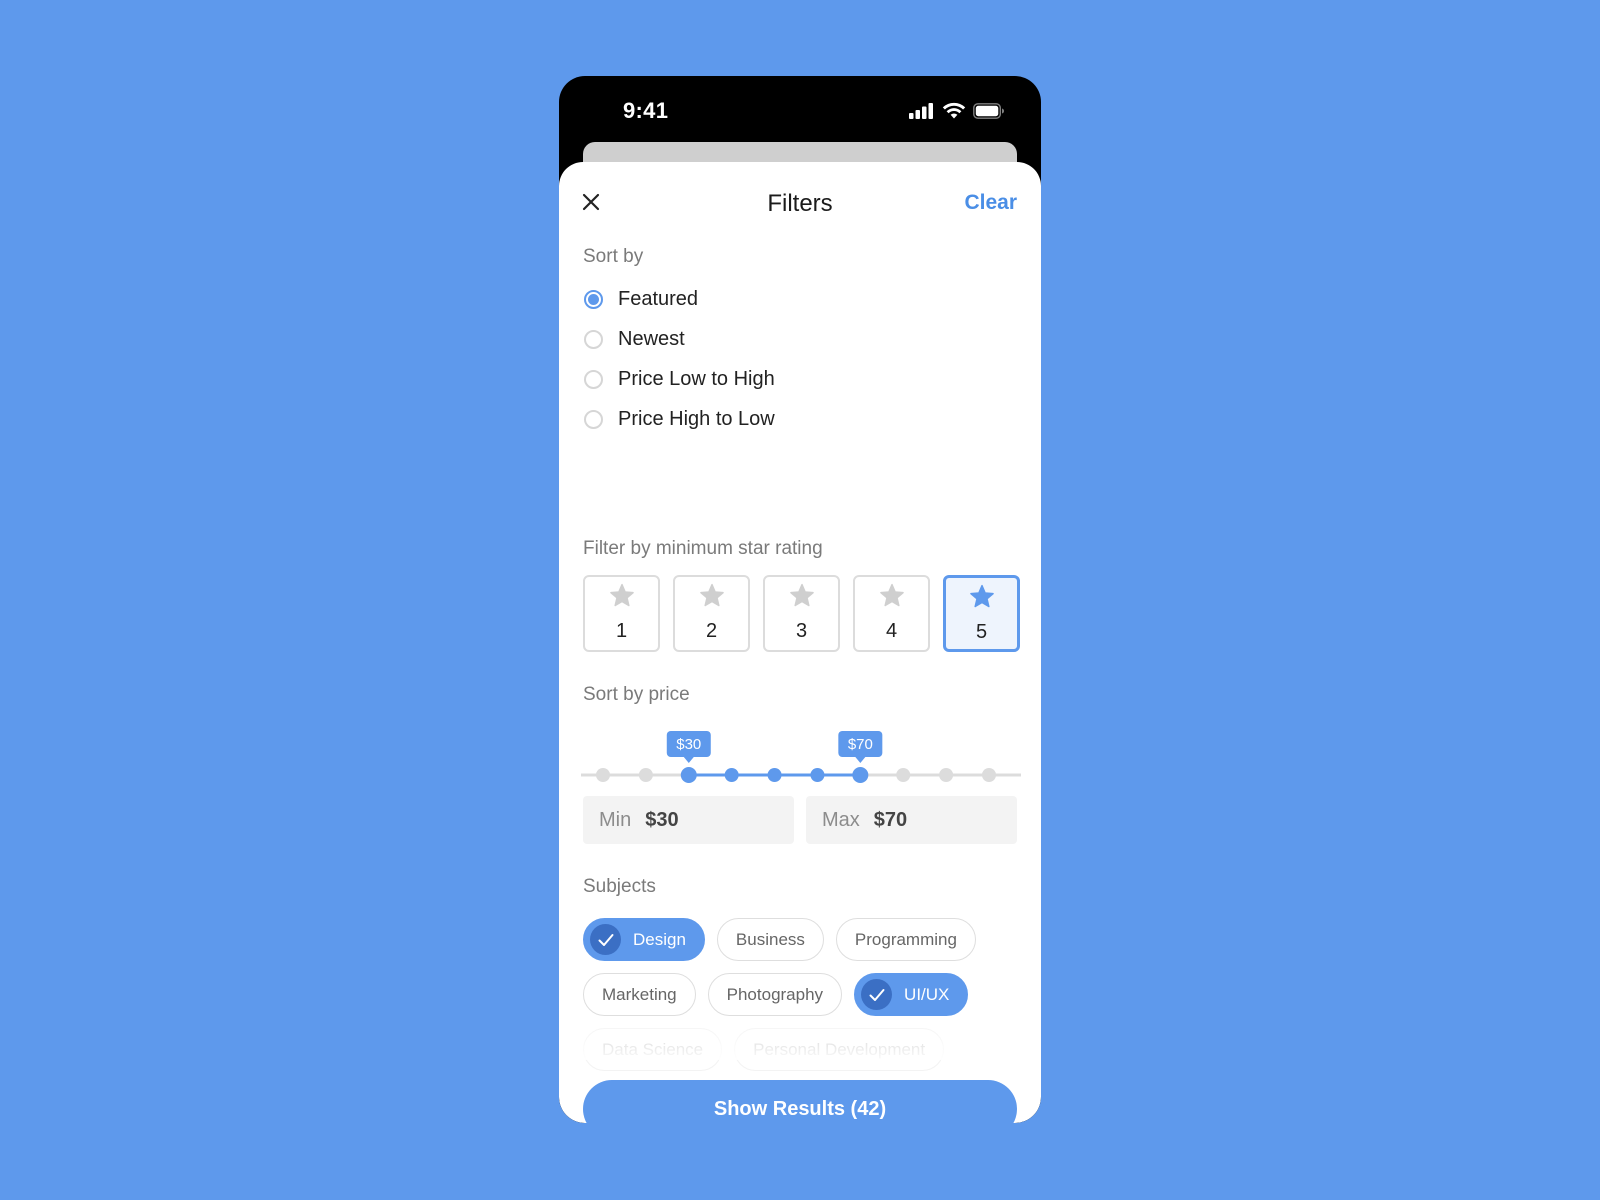  Describe the element at coordinates (800, 1101) in the screenshot. I see `show-results-button: Show Results (42)` at that location.